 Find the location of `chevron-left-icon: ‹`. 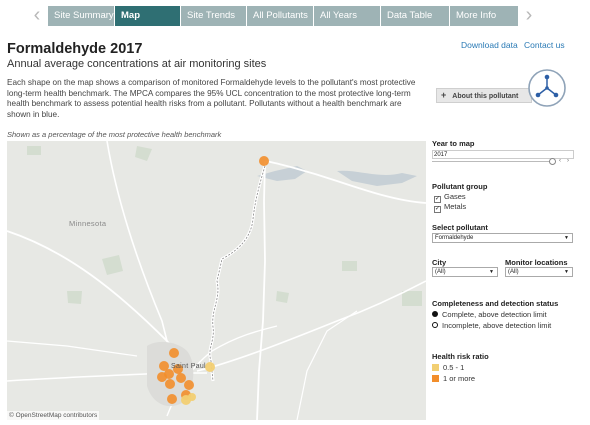

chevron-left-icon: ‹ is located at coordinates (37, 15).